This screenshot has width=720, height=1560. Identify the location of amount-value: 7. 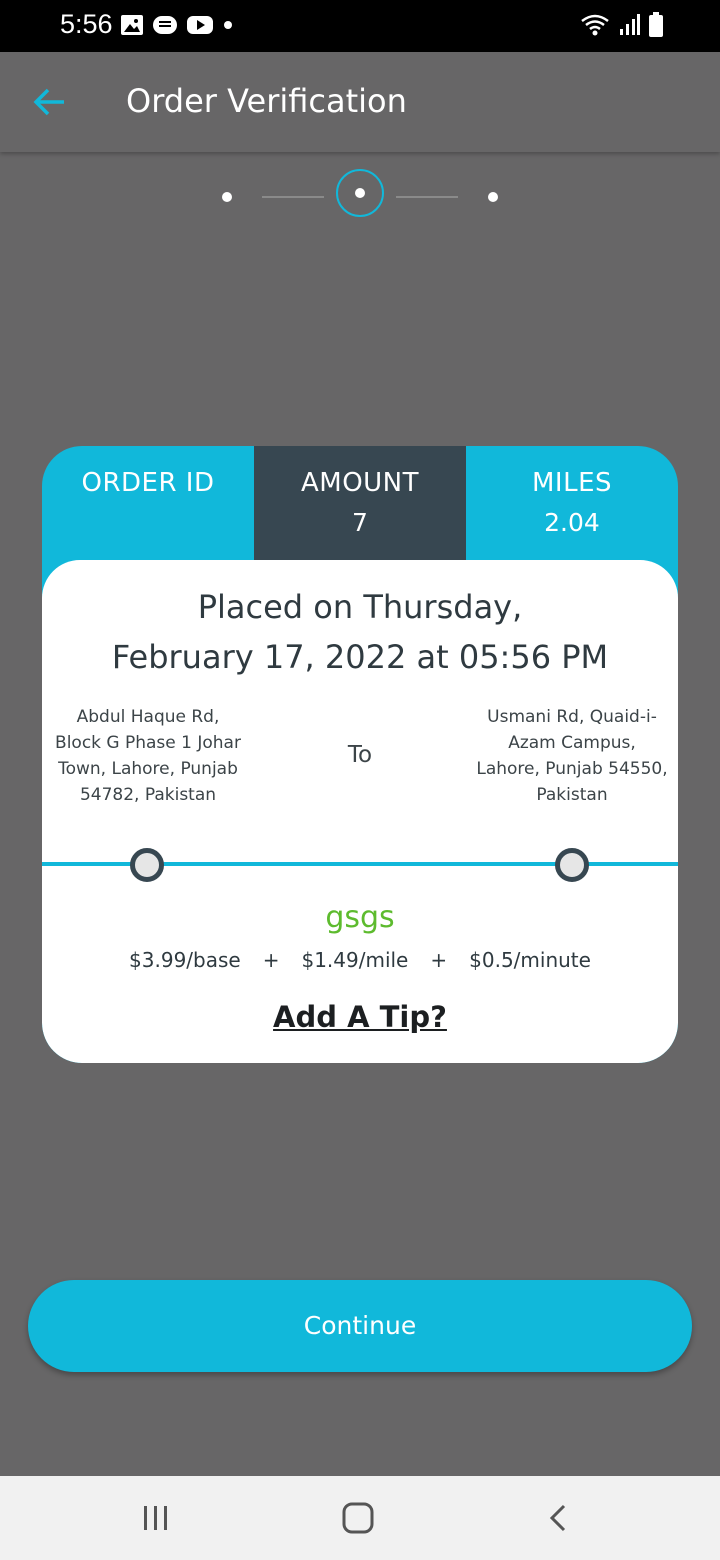
(360, 522).